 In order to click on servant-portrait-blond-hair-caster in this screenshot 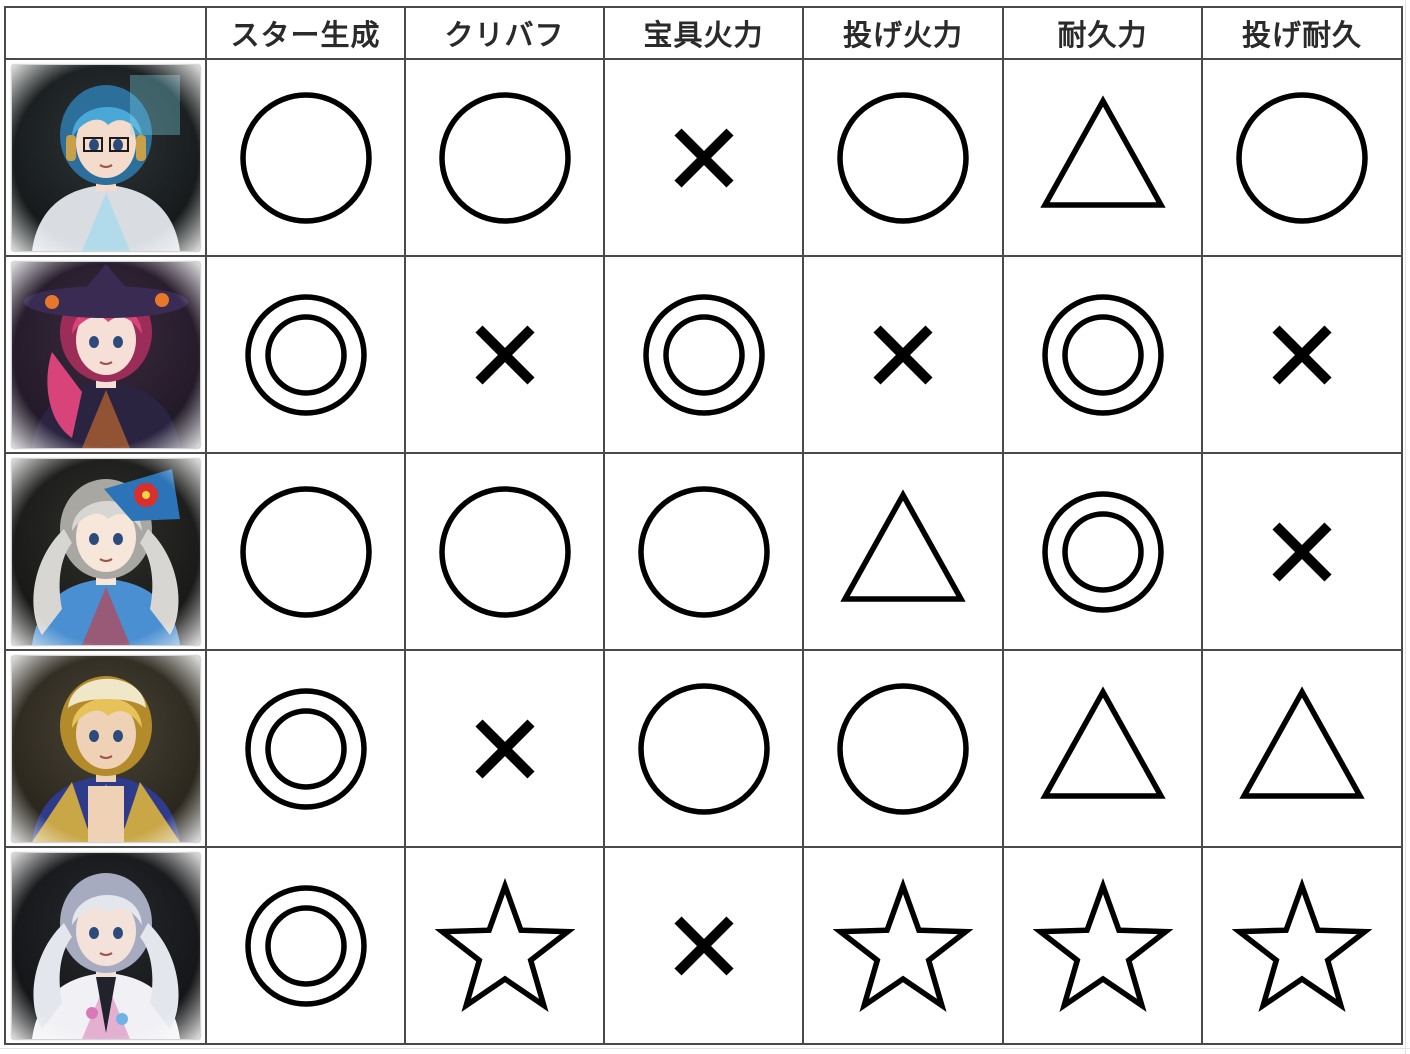, I will do `click(105, 748)`.